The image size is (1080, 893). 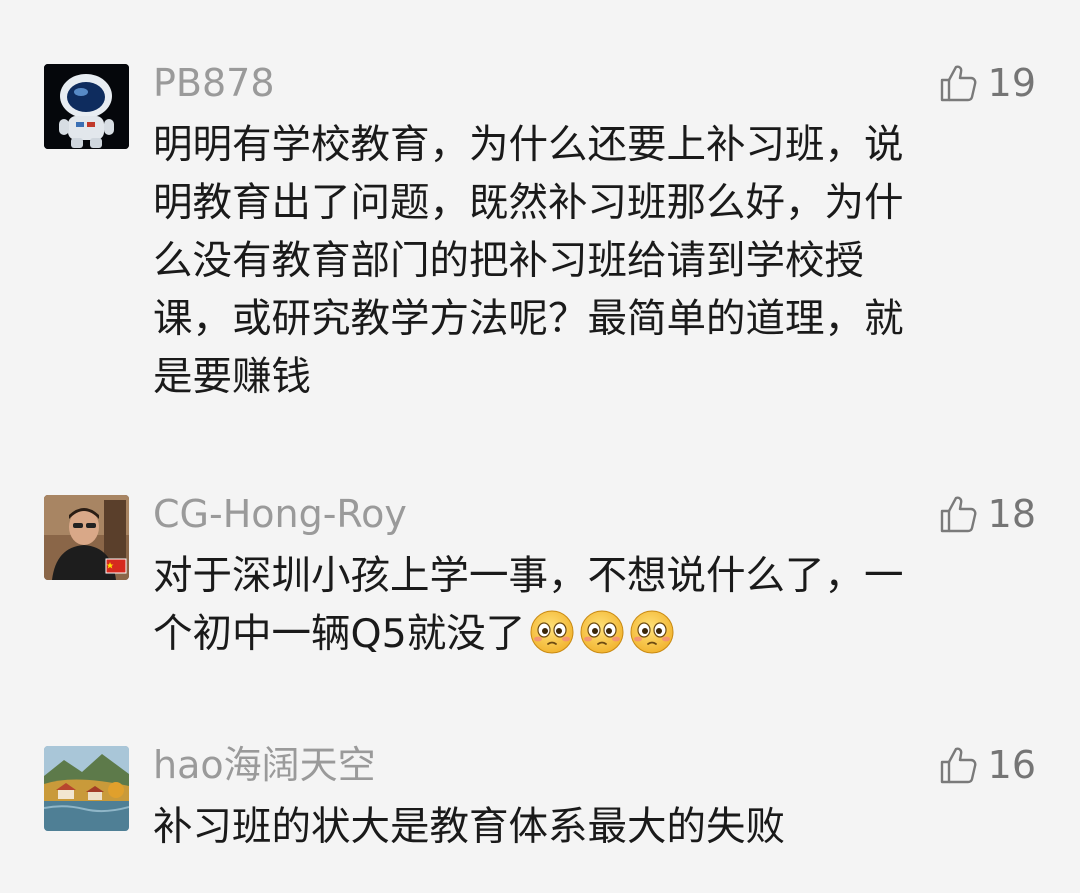 I want to click on astronaut-avatar-icon, so click(x=86, y=106).